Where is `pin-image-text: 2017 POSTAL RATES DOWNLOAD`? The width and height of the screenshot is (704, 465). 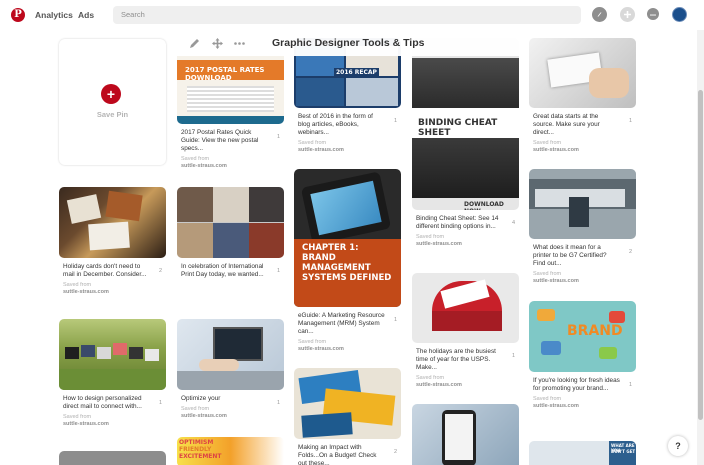 pin-image-text: 2017 POSTAL RATES DOWNLOAD is located at coordinates (225, 74).